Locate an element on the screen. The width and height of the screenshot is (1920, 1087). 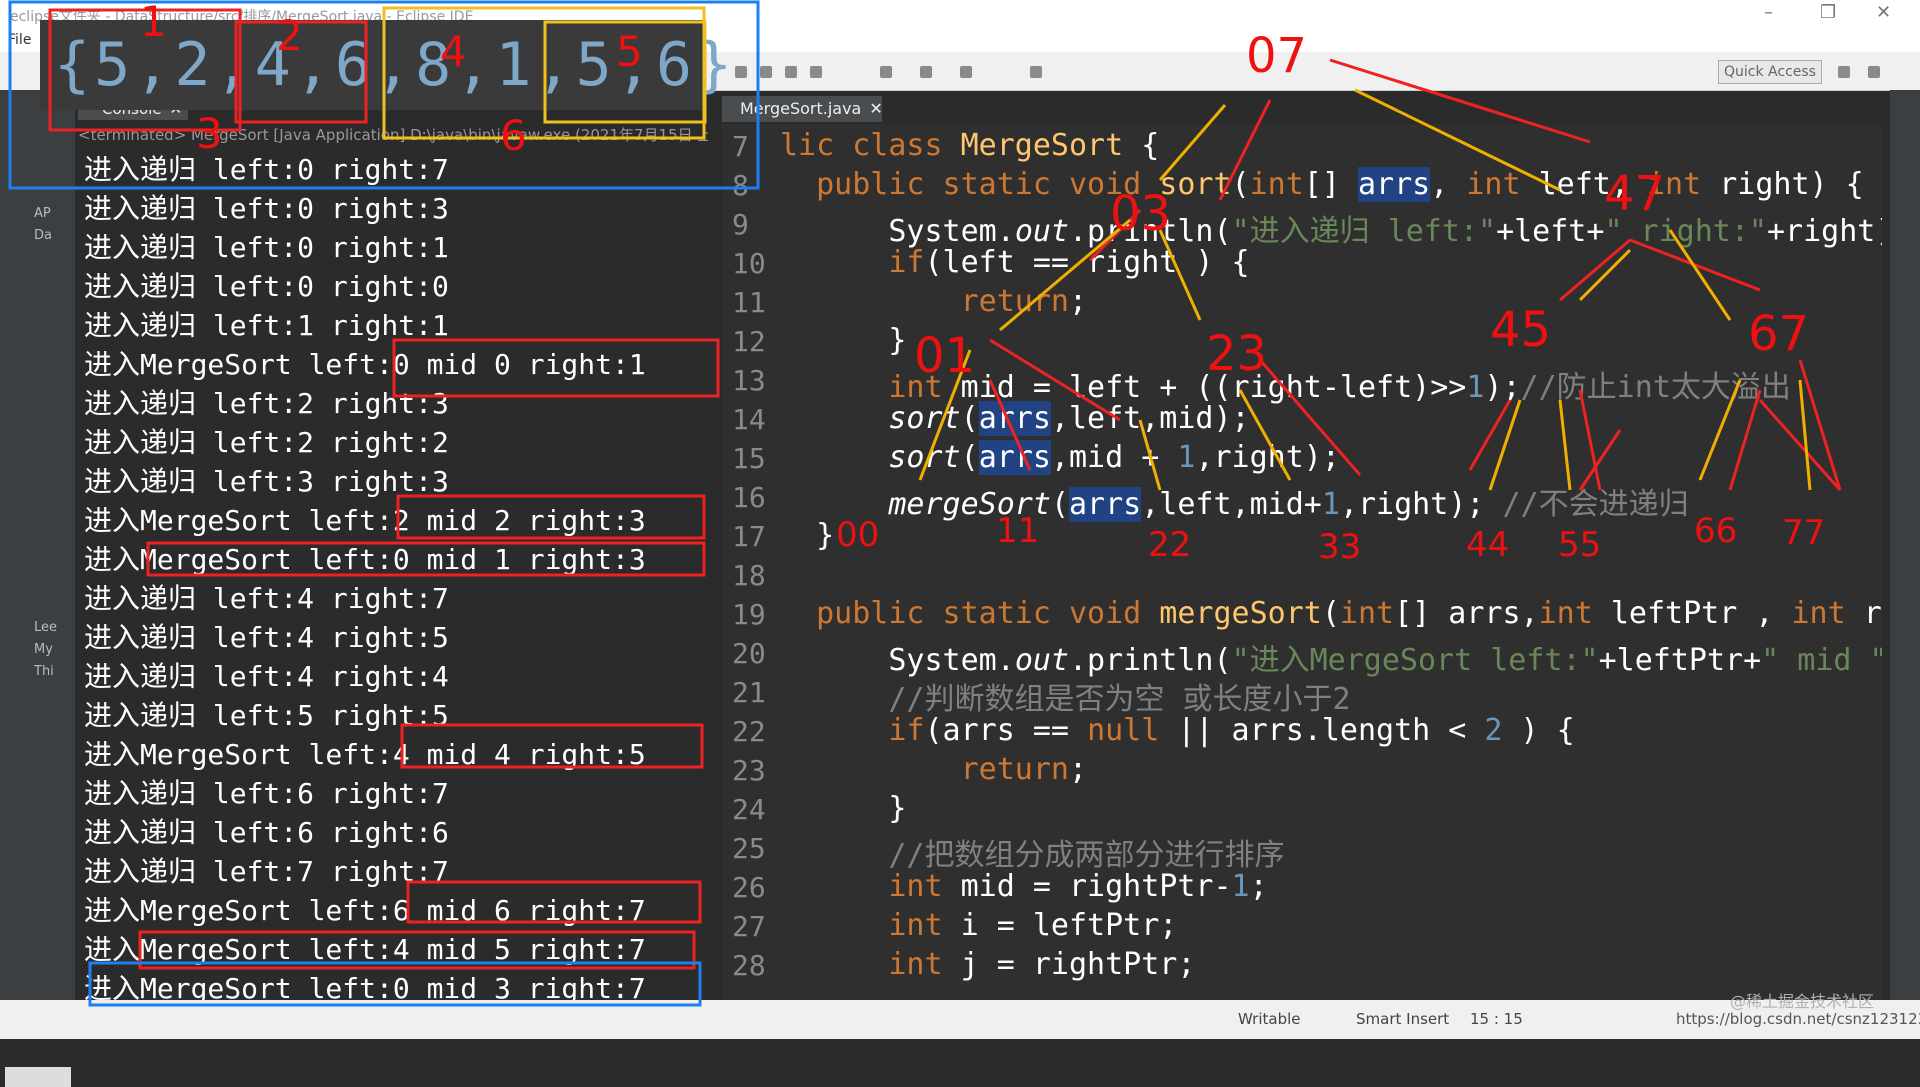
annotation-label: 01 is located at coordinates (944, 356).